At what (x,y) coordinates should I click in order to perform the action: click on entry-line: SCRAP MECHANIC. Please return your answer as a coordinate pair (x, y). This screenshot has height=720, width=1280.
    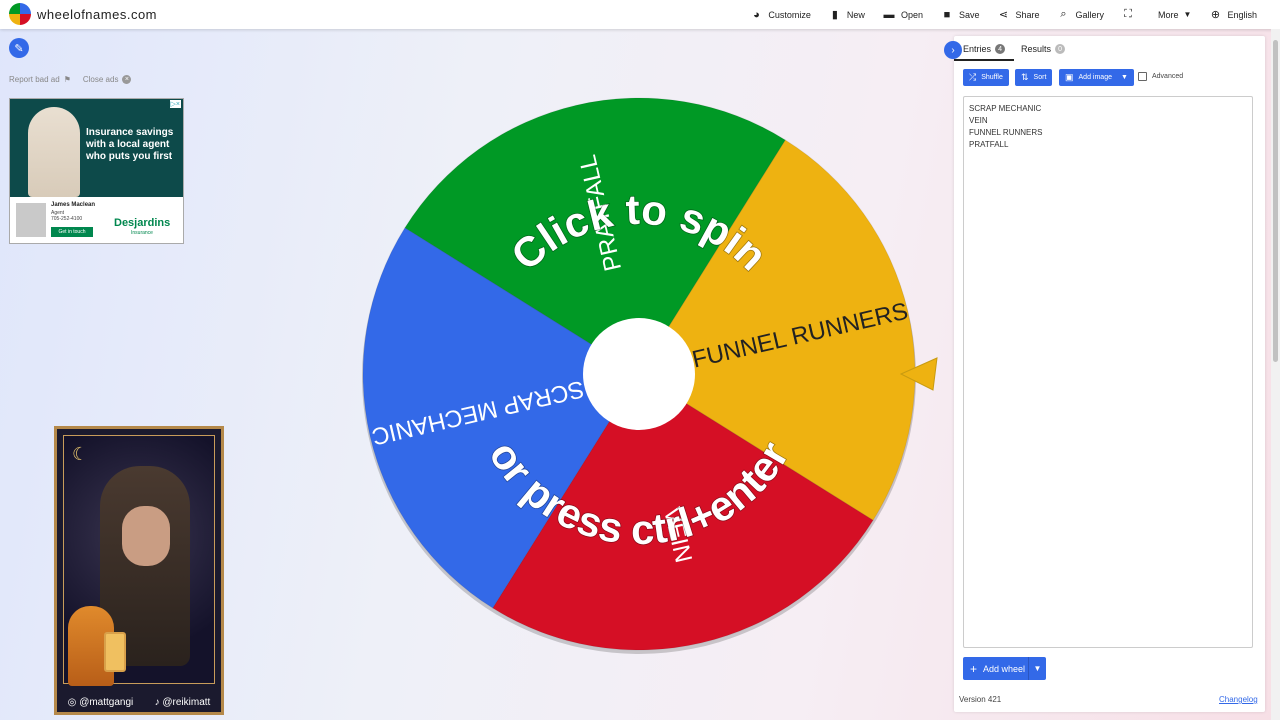
    Looking at the image, I should click on (1005, 108).